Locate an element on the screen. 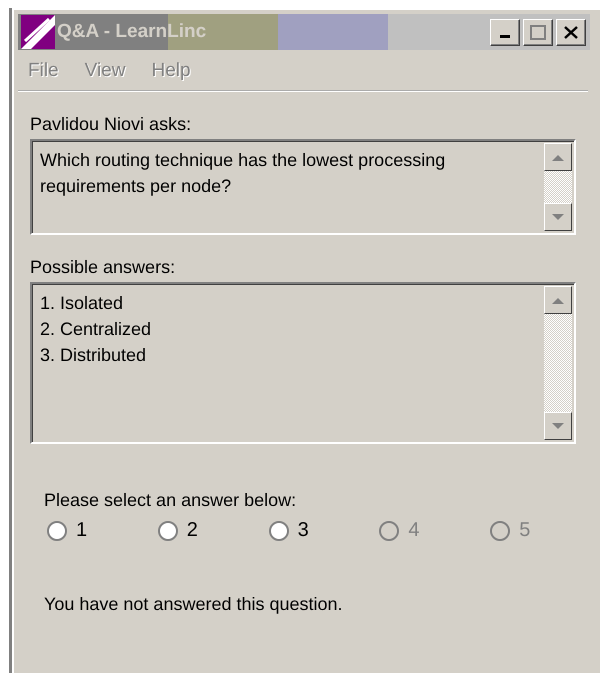 The width and height of the screenshot is (600, 673). radio-label: 1 is located at coordinates (82, 530).